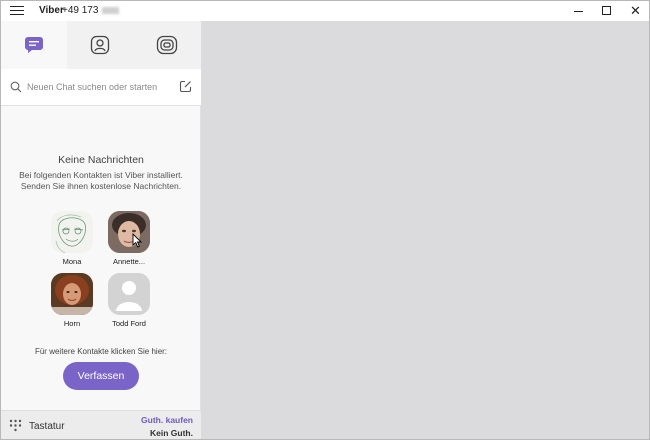 Image resolution: width=650 pixels, height=440 pixels. I want to click on tab-contacts, so click(100, 45).